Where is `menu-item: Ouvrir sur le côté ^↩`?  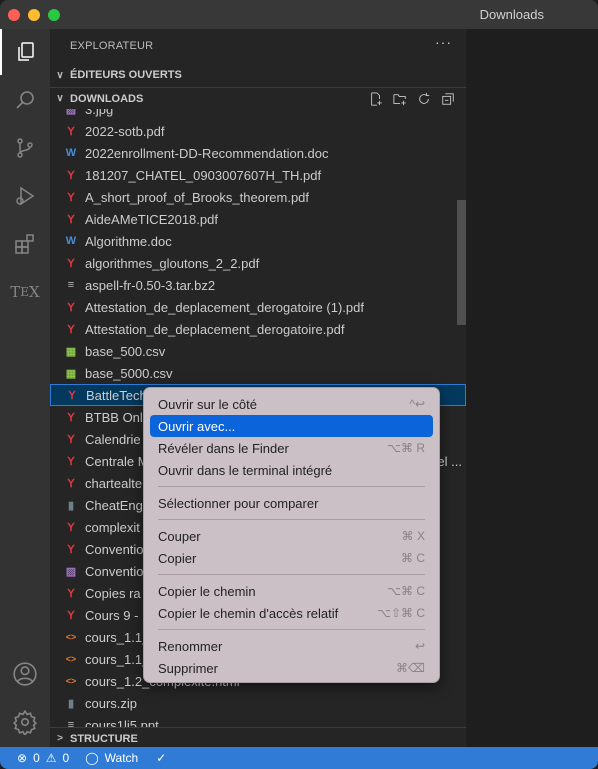
menu-item: Ouvrir sur le côté ^↩ is located at coordinates (291, 404).